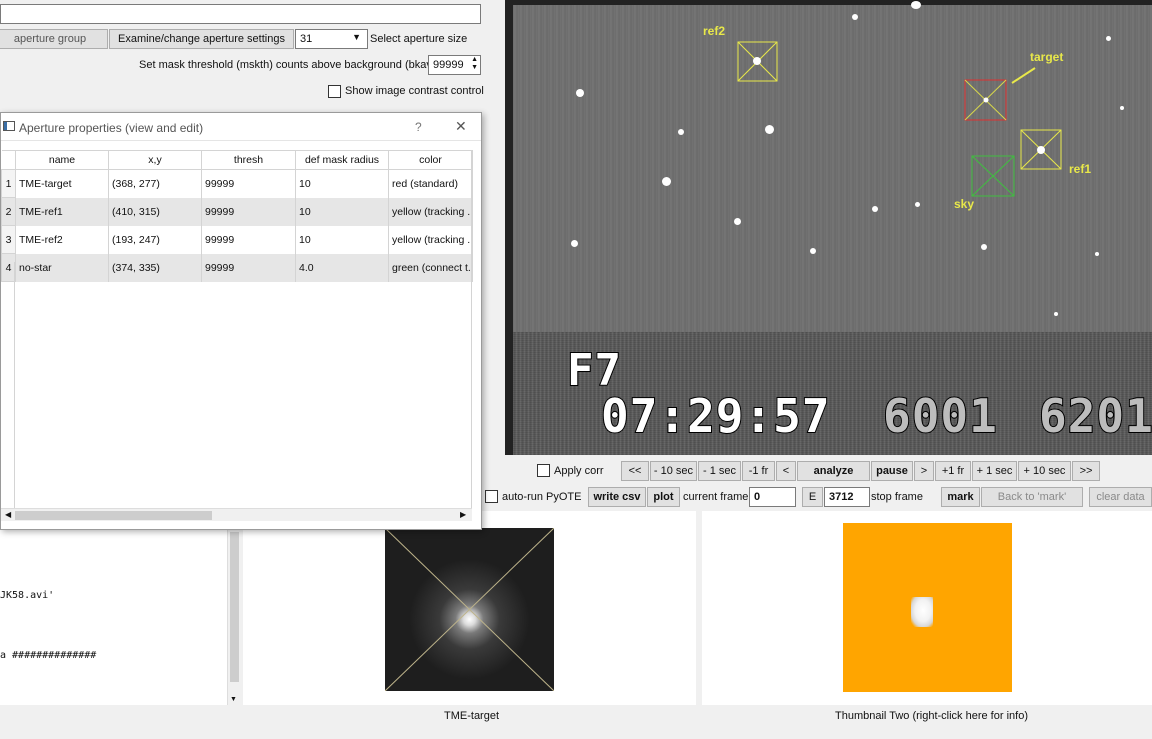 The height and width of the screenshot is (739, 1152). Describe the element at coordinates (8, 183) in the screenshot. I see `row-number: 1` at that location.